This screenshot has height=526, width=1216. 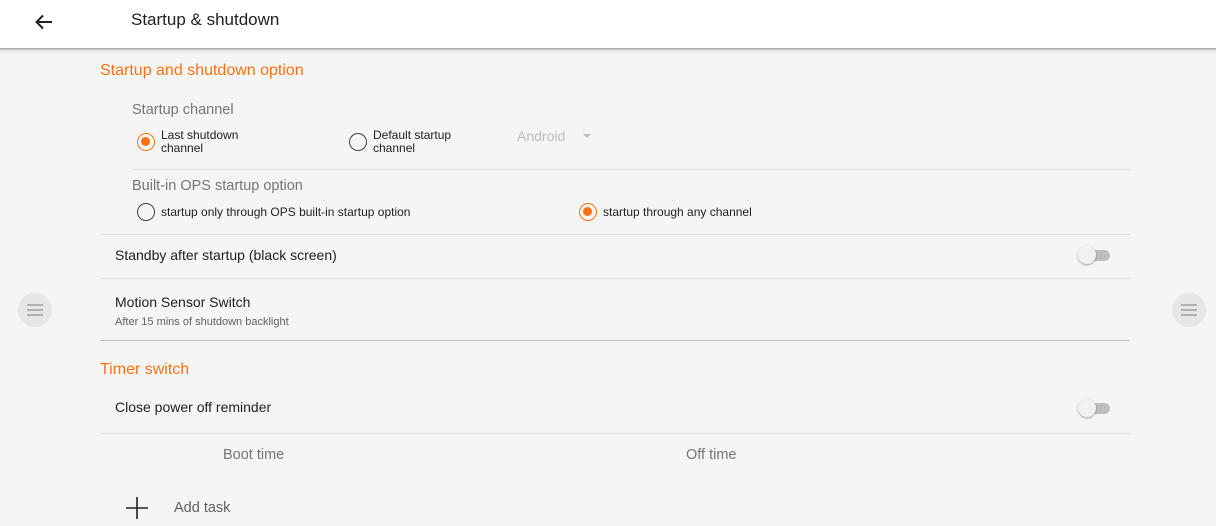 I want to click on radio-any-channel: startup through any channel, so click(x=665, y=212).